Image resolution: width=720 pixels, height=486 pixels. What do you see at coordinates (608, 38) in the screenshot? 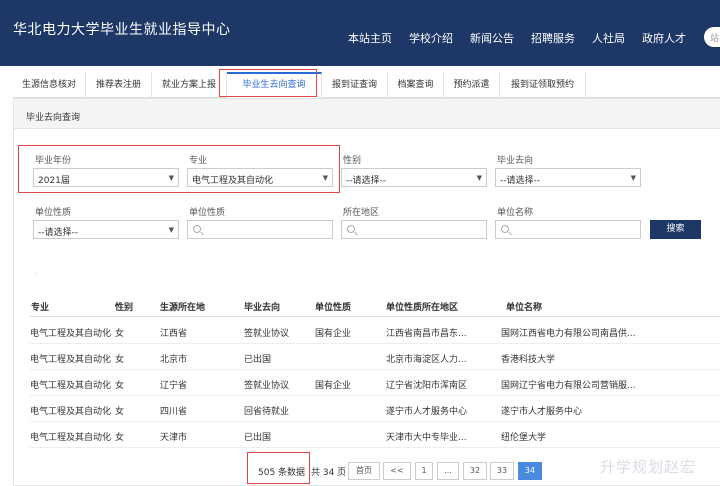
I see `nav-hr-bureau: 人社局` at bounding box center [608, 38].